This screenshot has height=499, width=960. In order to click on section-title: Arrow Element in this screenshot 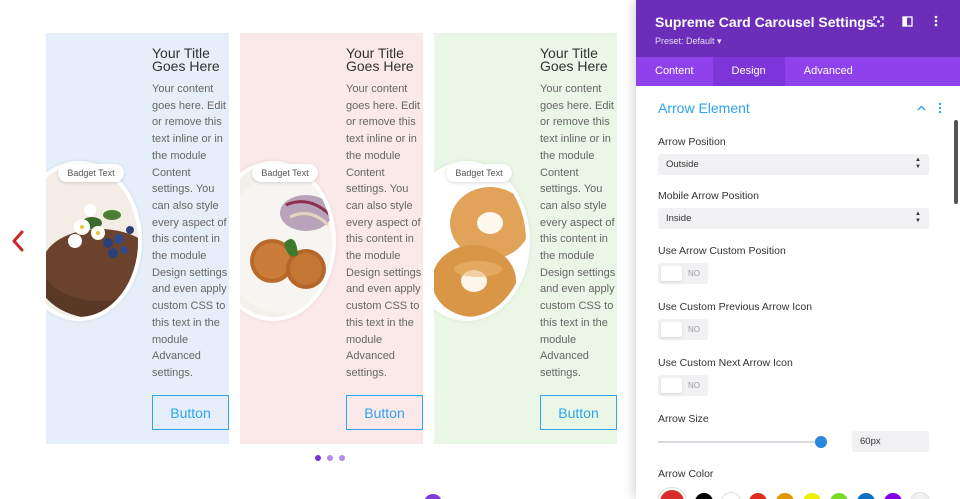, I will do `click(704, 108)`.